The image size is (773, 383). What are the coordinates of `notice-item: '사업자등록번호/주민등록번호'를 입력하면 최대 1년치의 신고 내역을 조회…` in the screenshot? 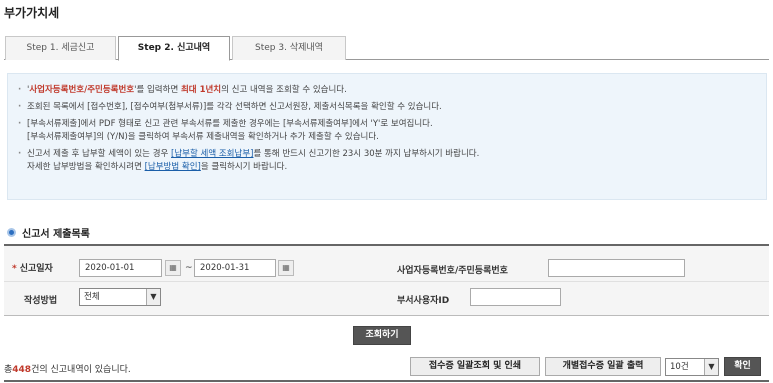 It's located at (392, 90).